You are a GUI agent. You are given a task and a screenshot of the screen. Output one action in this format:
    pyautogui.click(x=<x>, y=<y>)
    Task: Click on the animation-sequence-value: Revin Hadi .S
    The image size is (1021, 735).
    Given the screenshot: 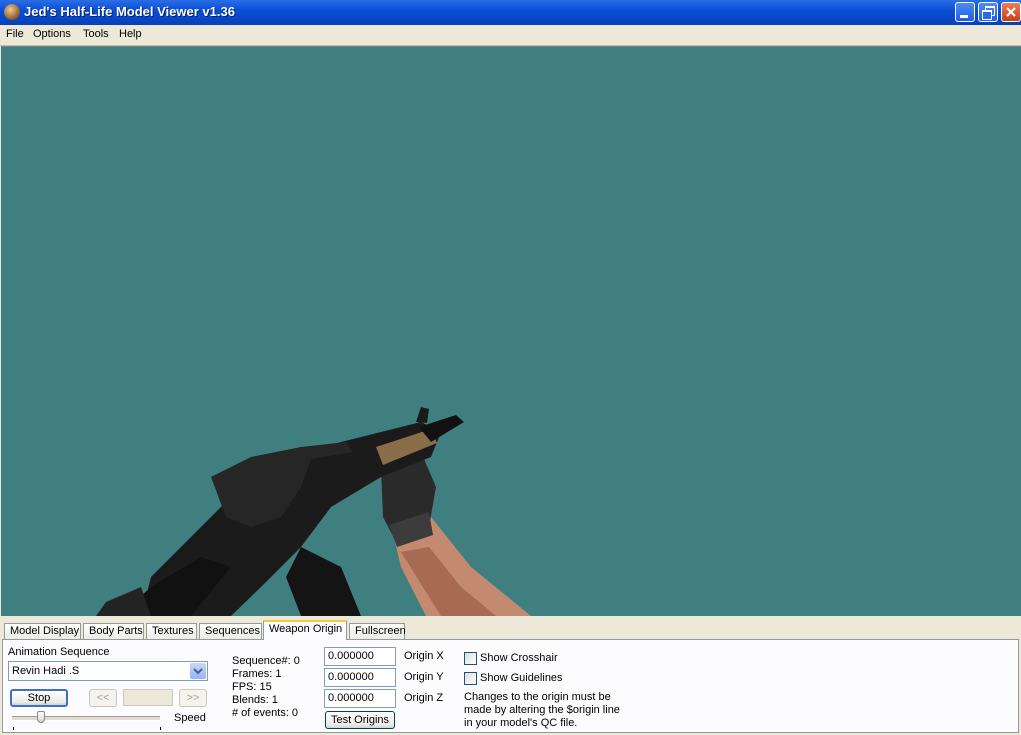 What is the action you would take?
    pyautogui.click(x=46, y=671)
    